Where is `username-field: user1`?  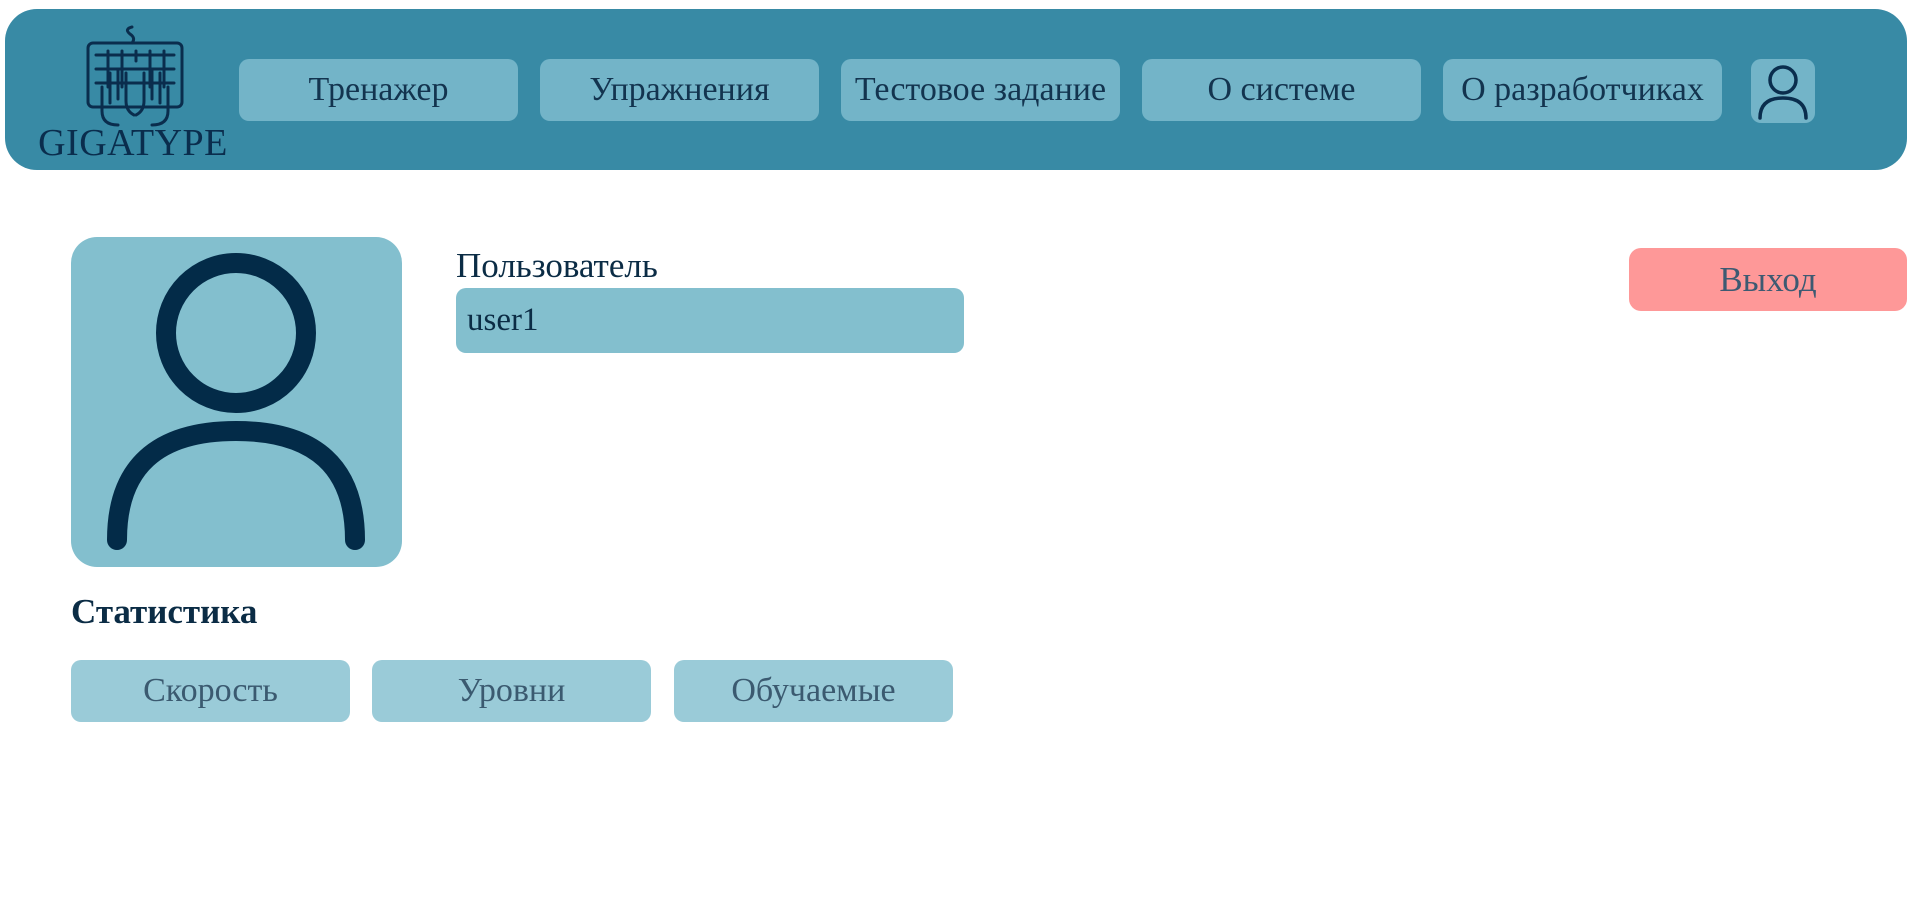 username-field: user1 is located at coordinates (710, 320).